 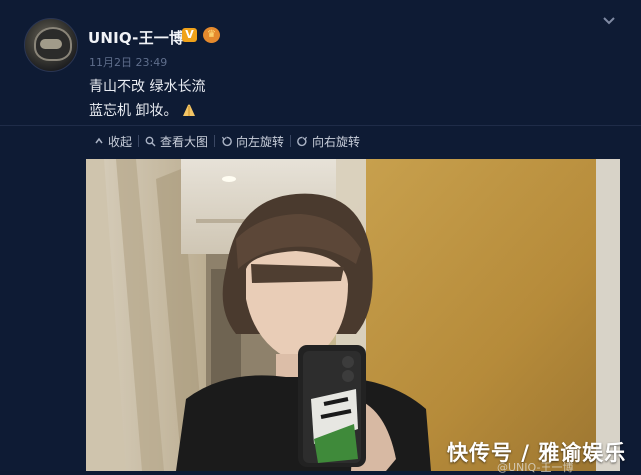 What do you see at coordinates (184, 141) in the screenshot?
I see `view-large-image-label: 查看大图` at bounding box center [184, 141].